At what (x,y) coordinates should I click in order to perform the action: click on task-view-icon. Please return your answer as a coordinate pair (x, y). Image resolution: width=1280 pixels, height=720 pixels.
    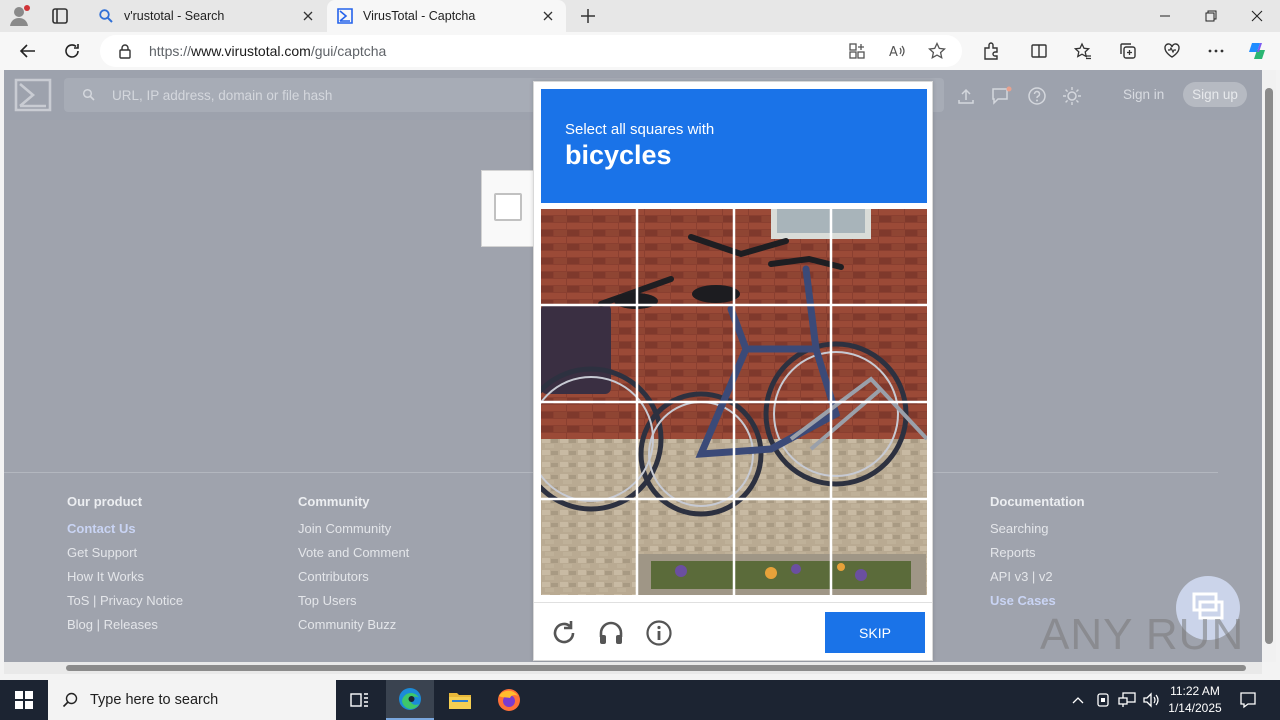
    Looking at the image, I should click on (360, 700).